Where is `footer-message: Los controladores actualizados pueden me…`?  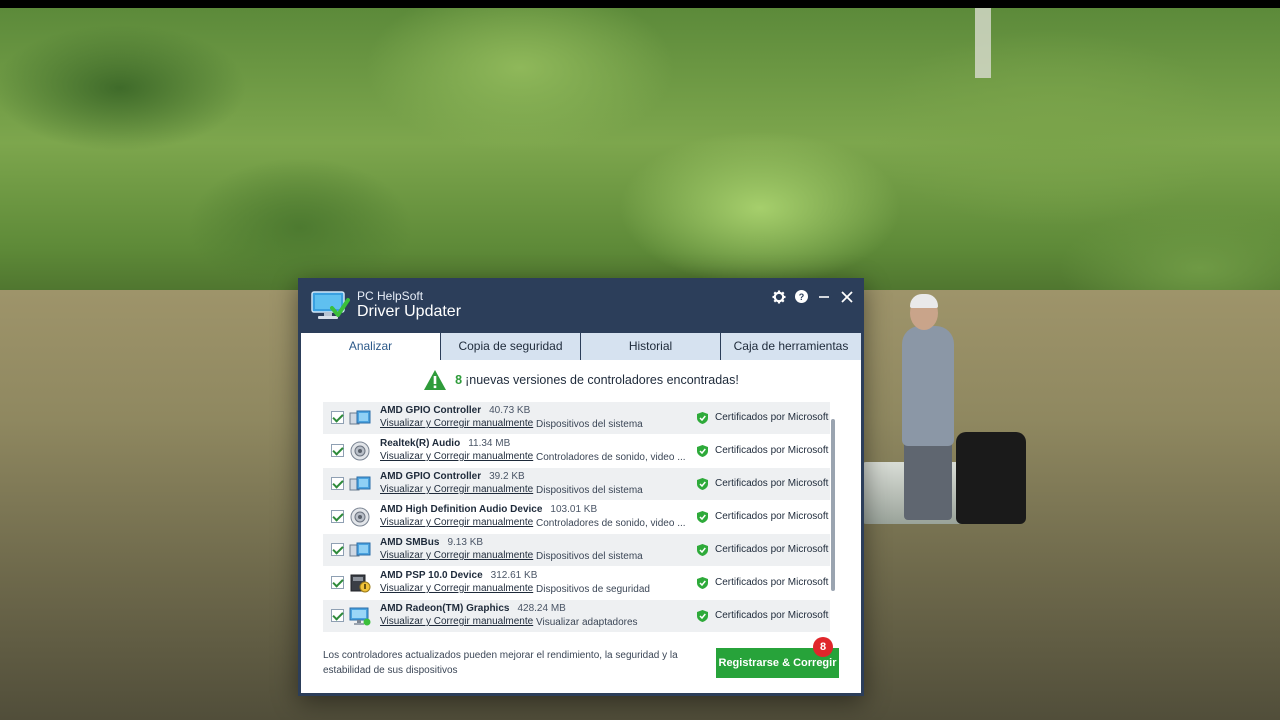 footer-message: Los controladores actualizados pueden me… is located at coordinates (500, 663).